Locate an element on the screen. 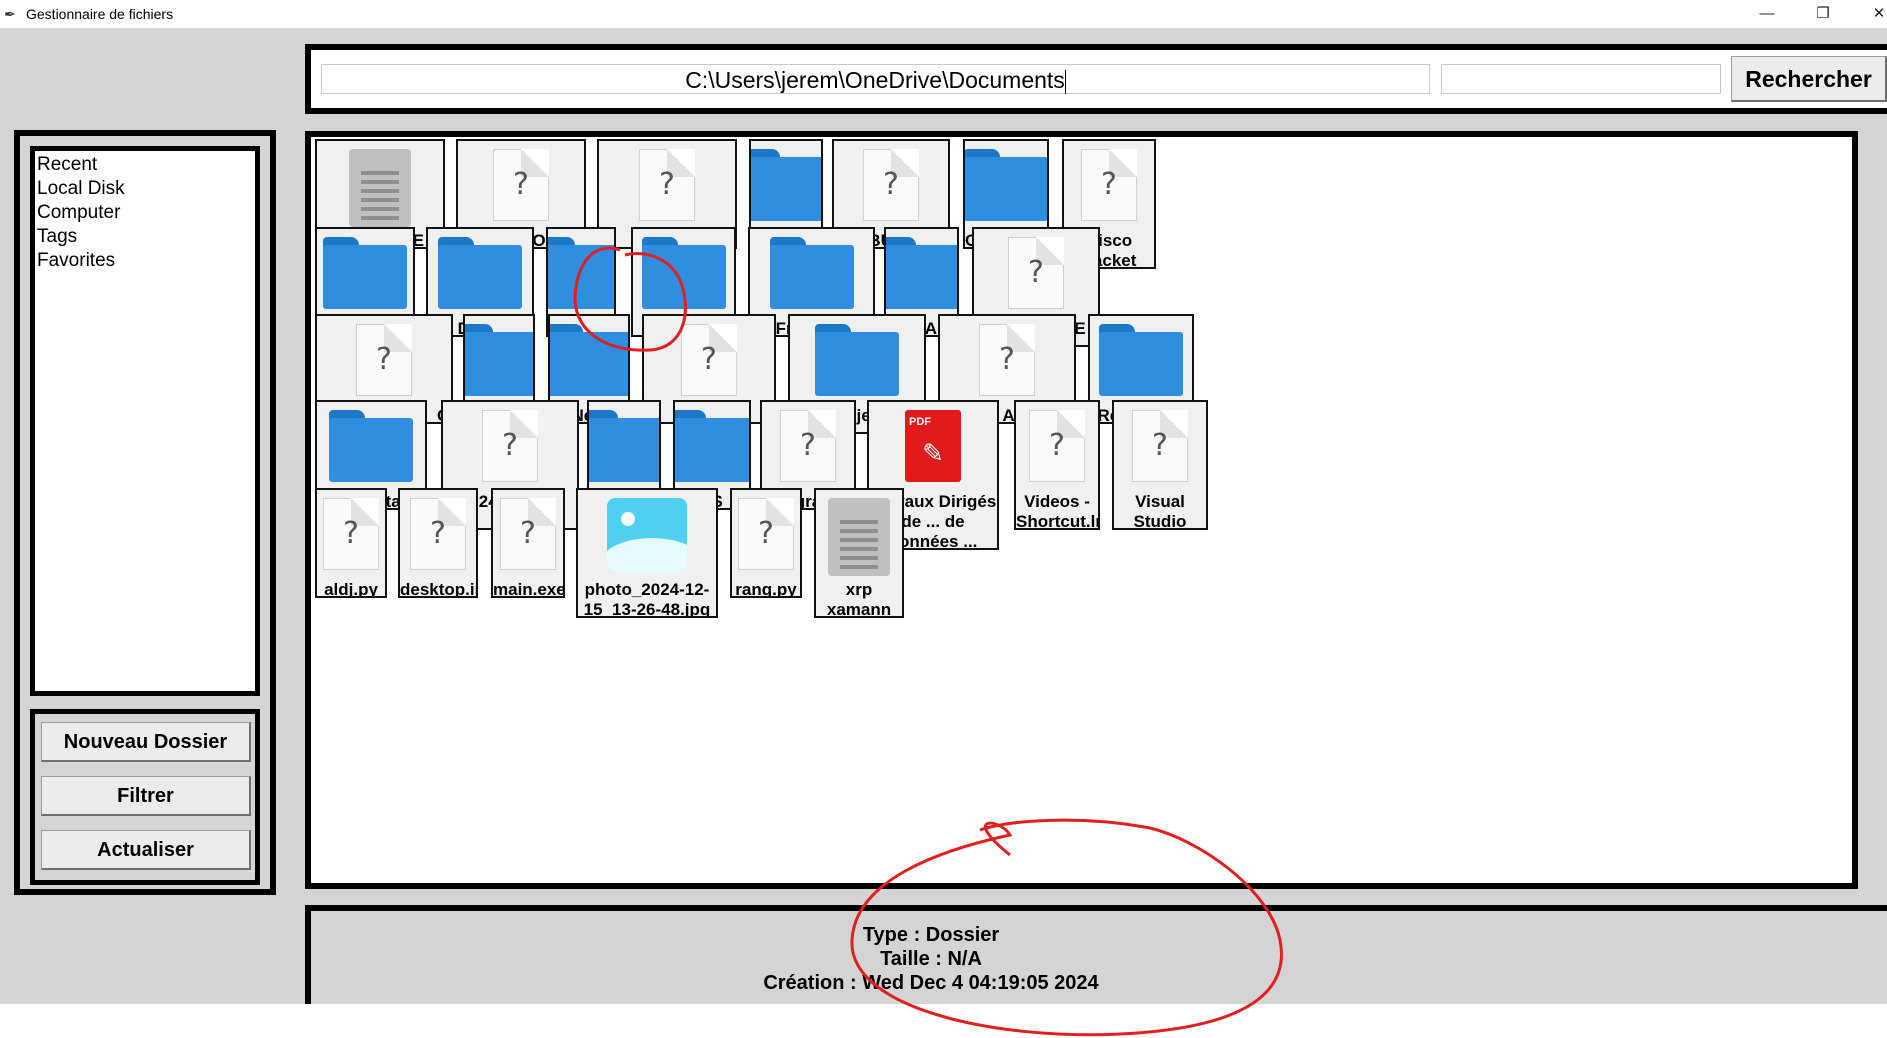  minimize-button: — is located at coordinates (1767, 14).